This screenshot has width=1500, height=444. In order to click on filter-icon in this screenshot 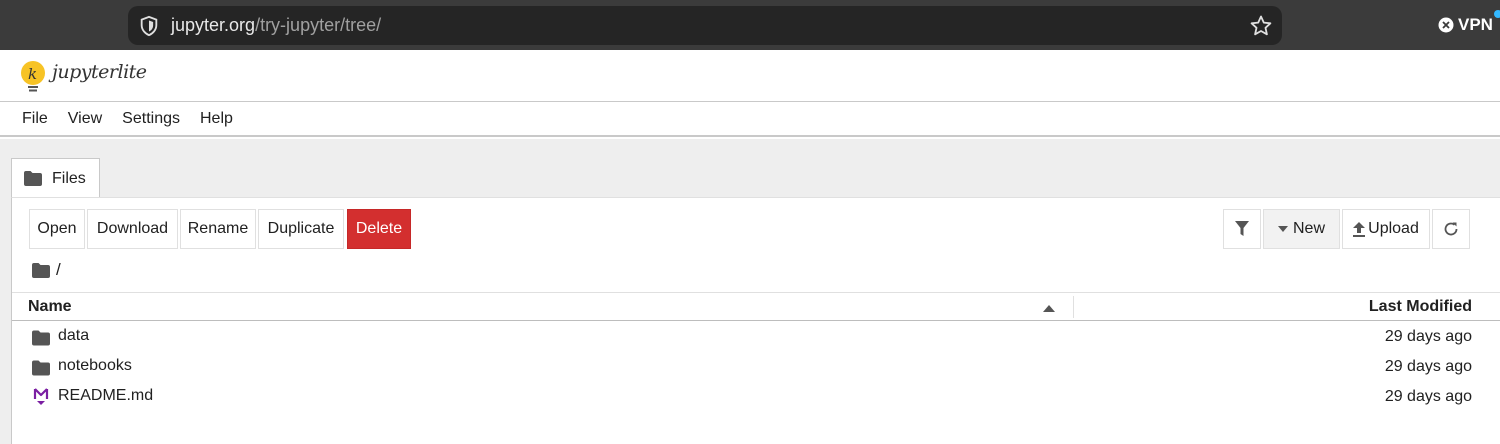, I will do `click(1242, 228)`.